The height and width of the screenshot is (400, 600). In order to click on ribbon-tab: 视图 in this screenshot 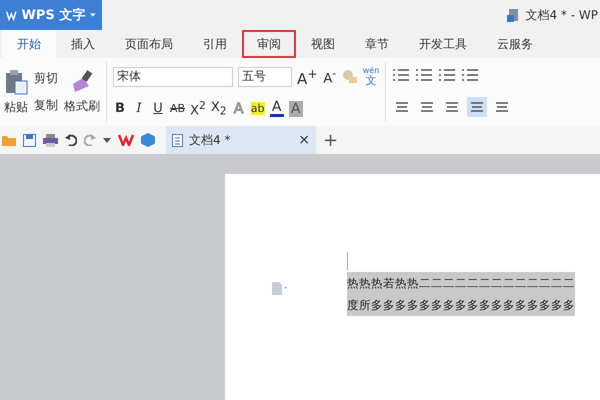, I will do `click(323, 44)`.